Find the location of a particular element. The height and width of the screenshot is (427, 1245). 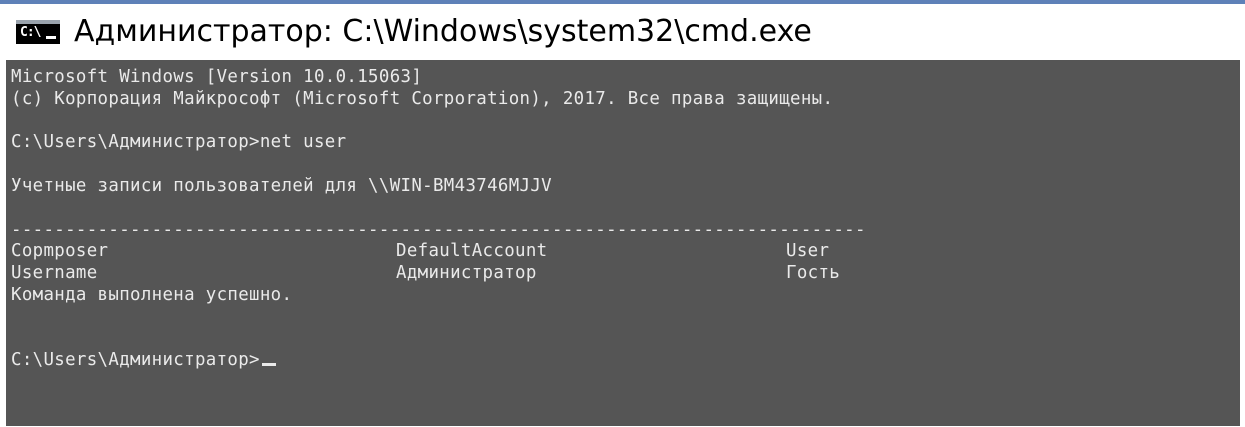

prompt-line: C:\Users\Администратор> is located at coordinates (625, 361).